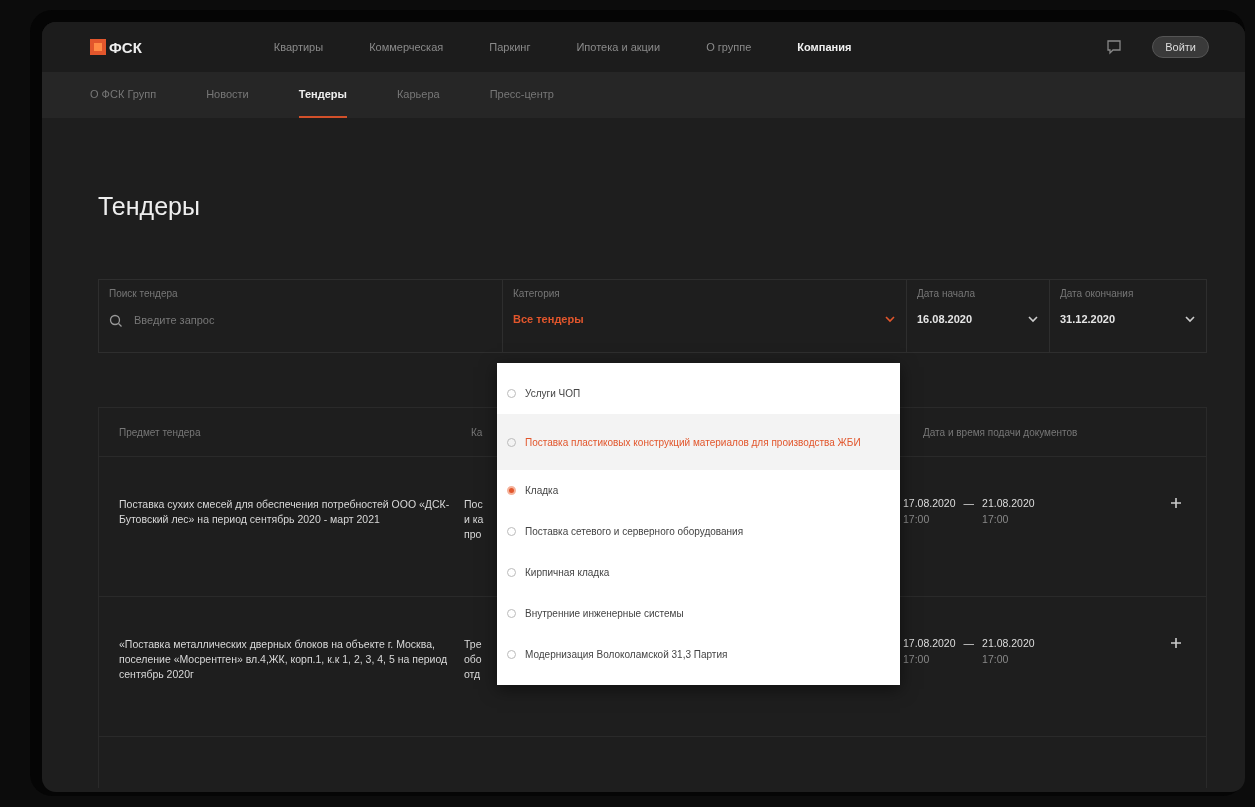 This screenshot has height=807, width=1255. Describe the element at coordinates (474, 519) in the screenshot. I see `table-cell-text: и ка` at that location.